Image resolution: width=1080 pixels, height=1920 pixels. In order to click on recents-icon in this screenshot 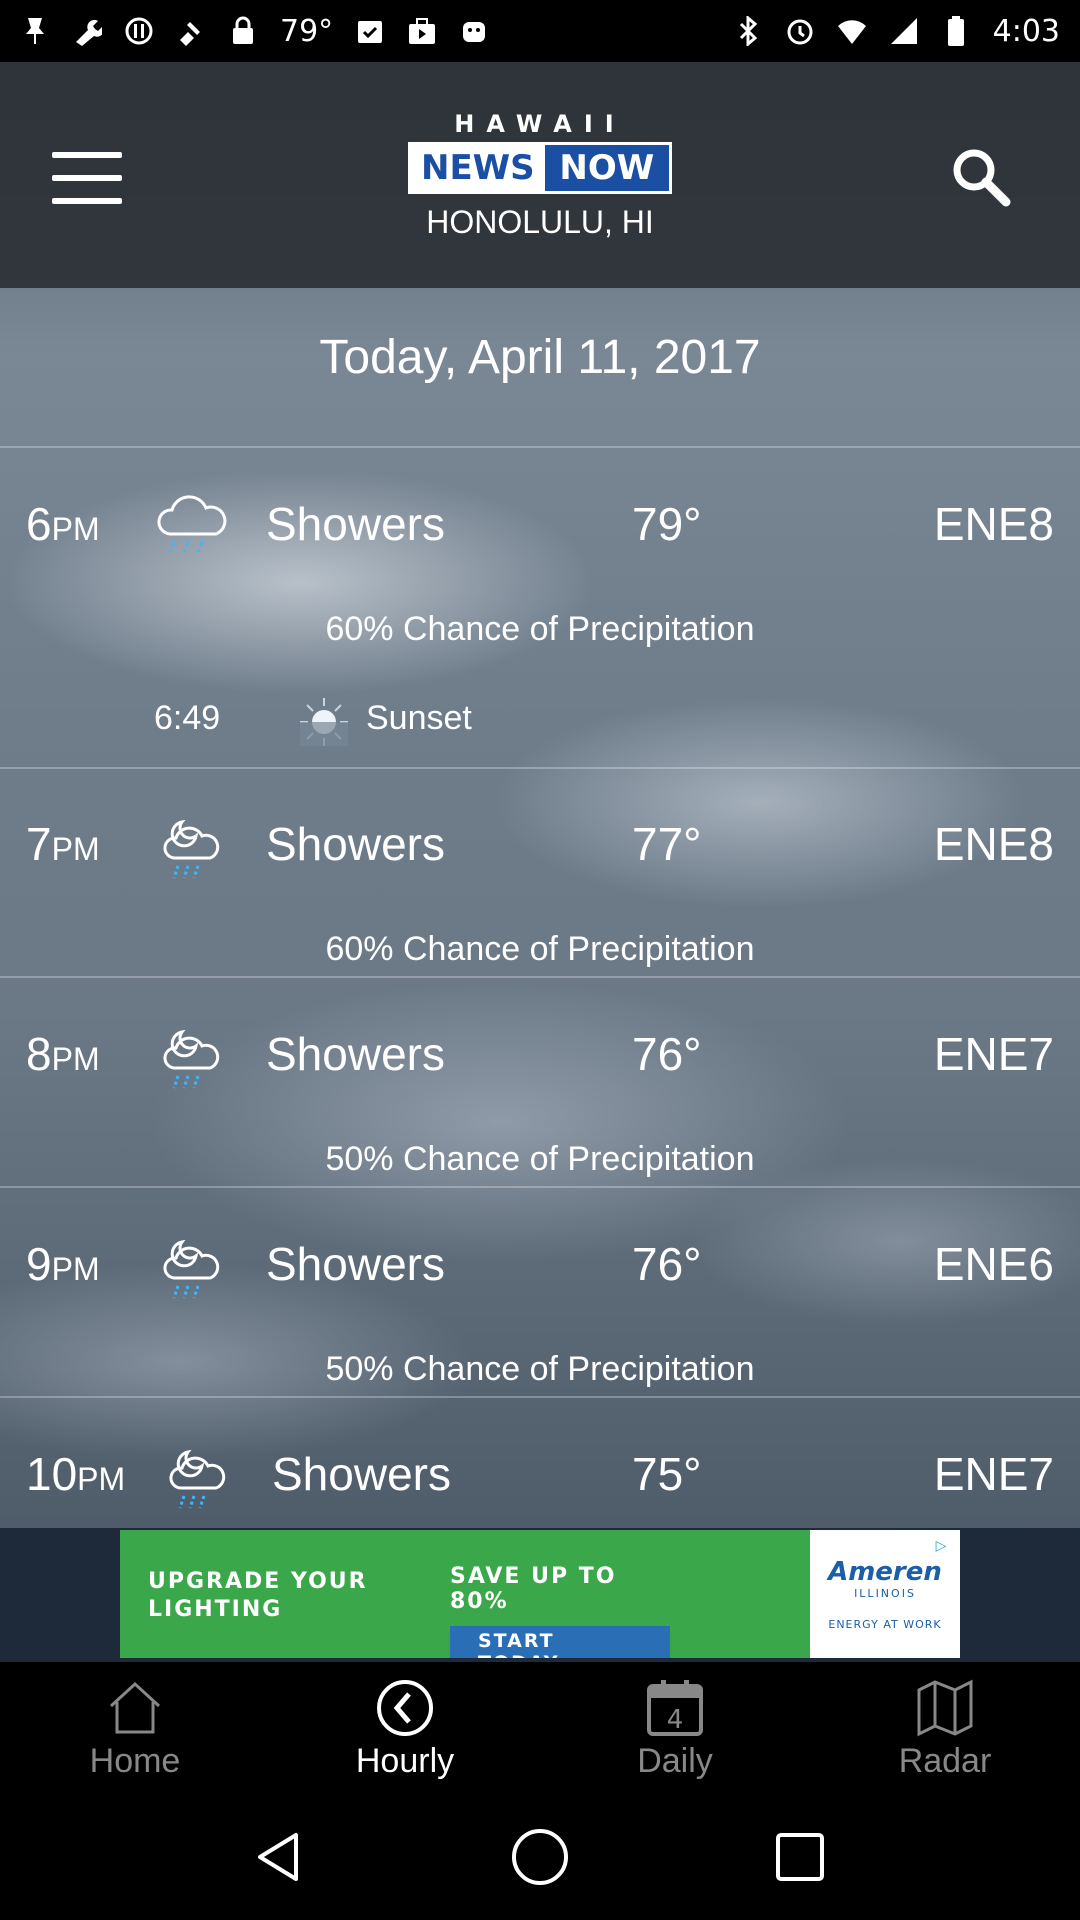, I will do `click(800, 1857)`.